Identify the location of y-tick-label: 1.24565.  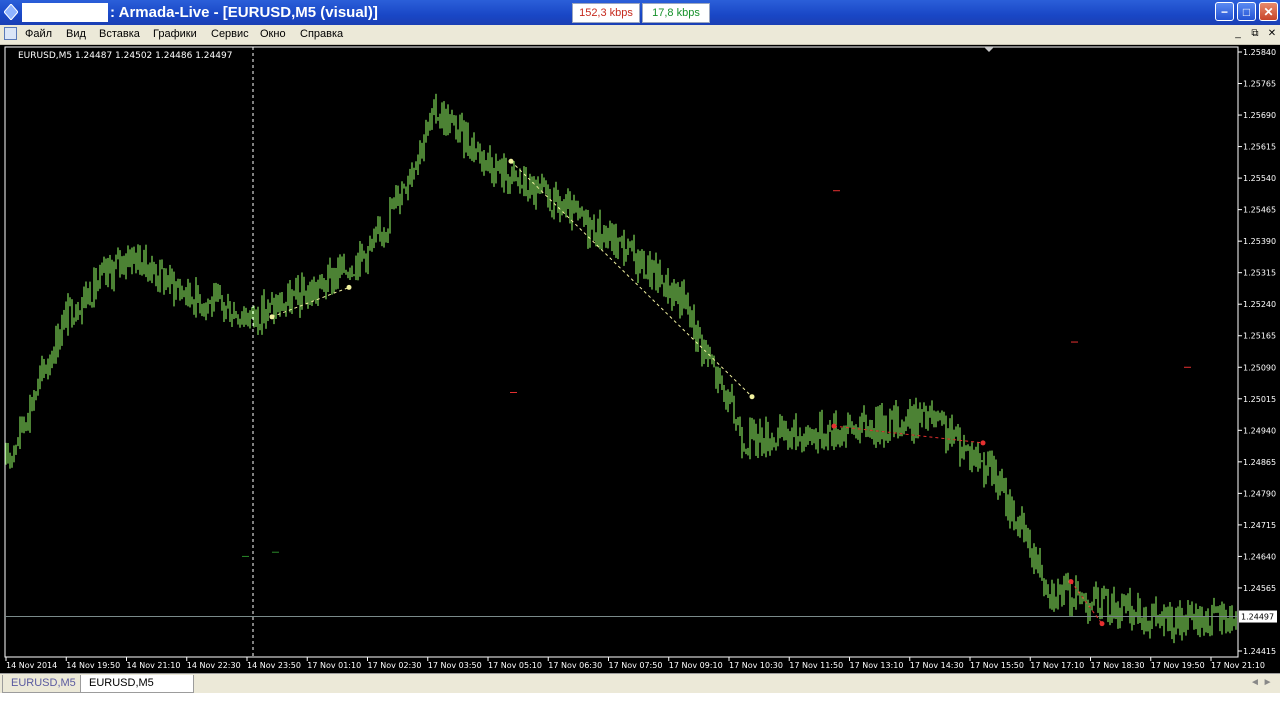
(1259, 588).